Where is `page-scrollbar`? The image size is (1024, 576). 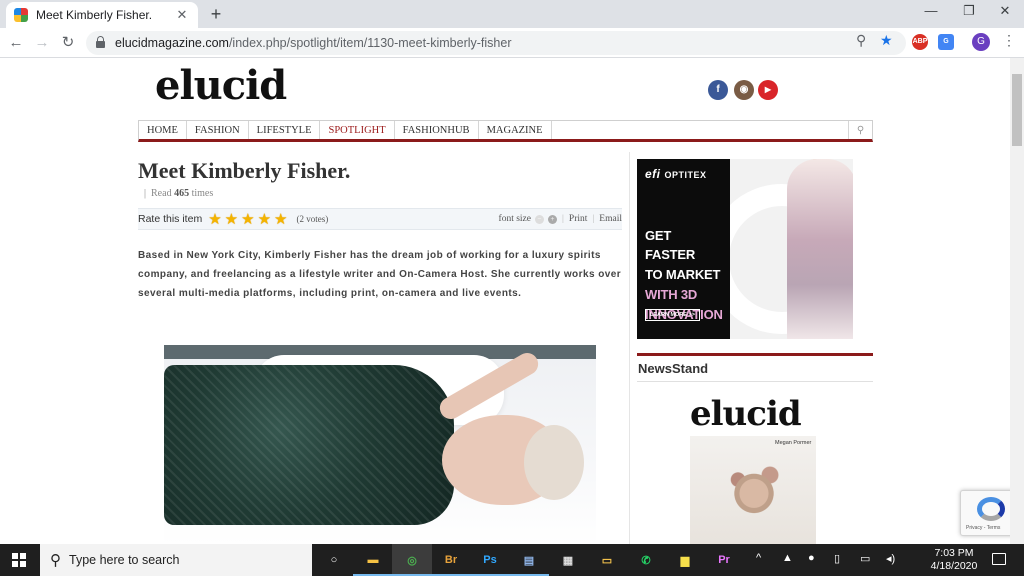
page-scrollbar is located at coordinates (1017, 301).